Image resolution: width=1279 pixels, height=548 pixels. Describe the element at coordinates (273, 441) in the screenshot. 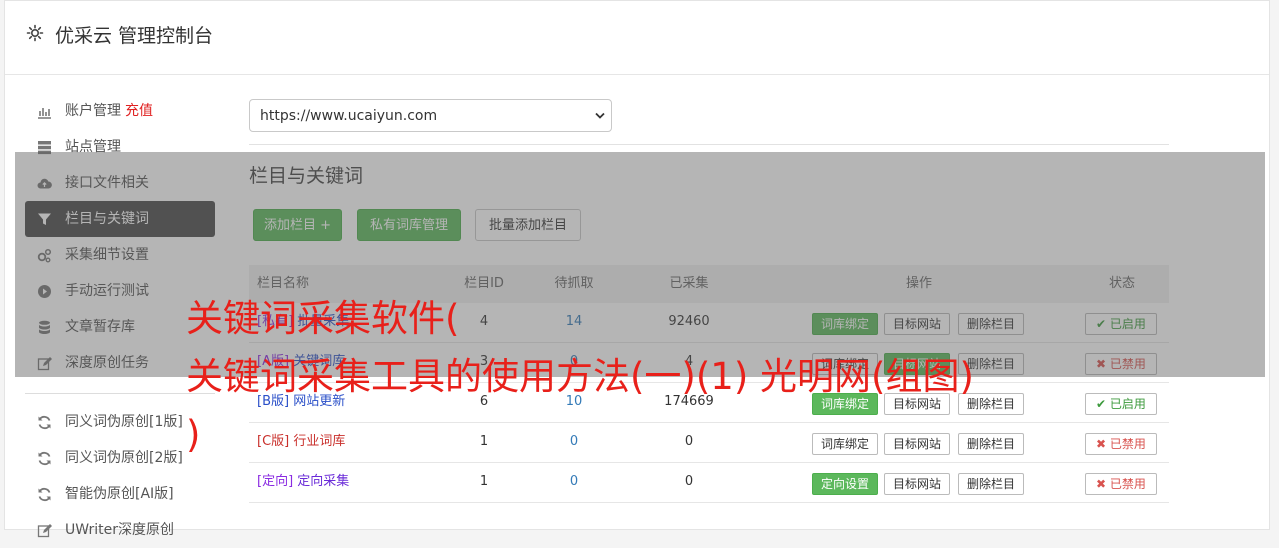

I see `column-tag: [C版]` at that location.